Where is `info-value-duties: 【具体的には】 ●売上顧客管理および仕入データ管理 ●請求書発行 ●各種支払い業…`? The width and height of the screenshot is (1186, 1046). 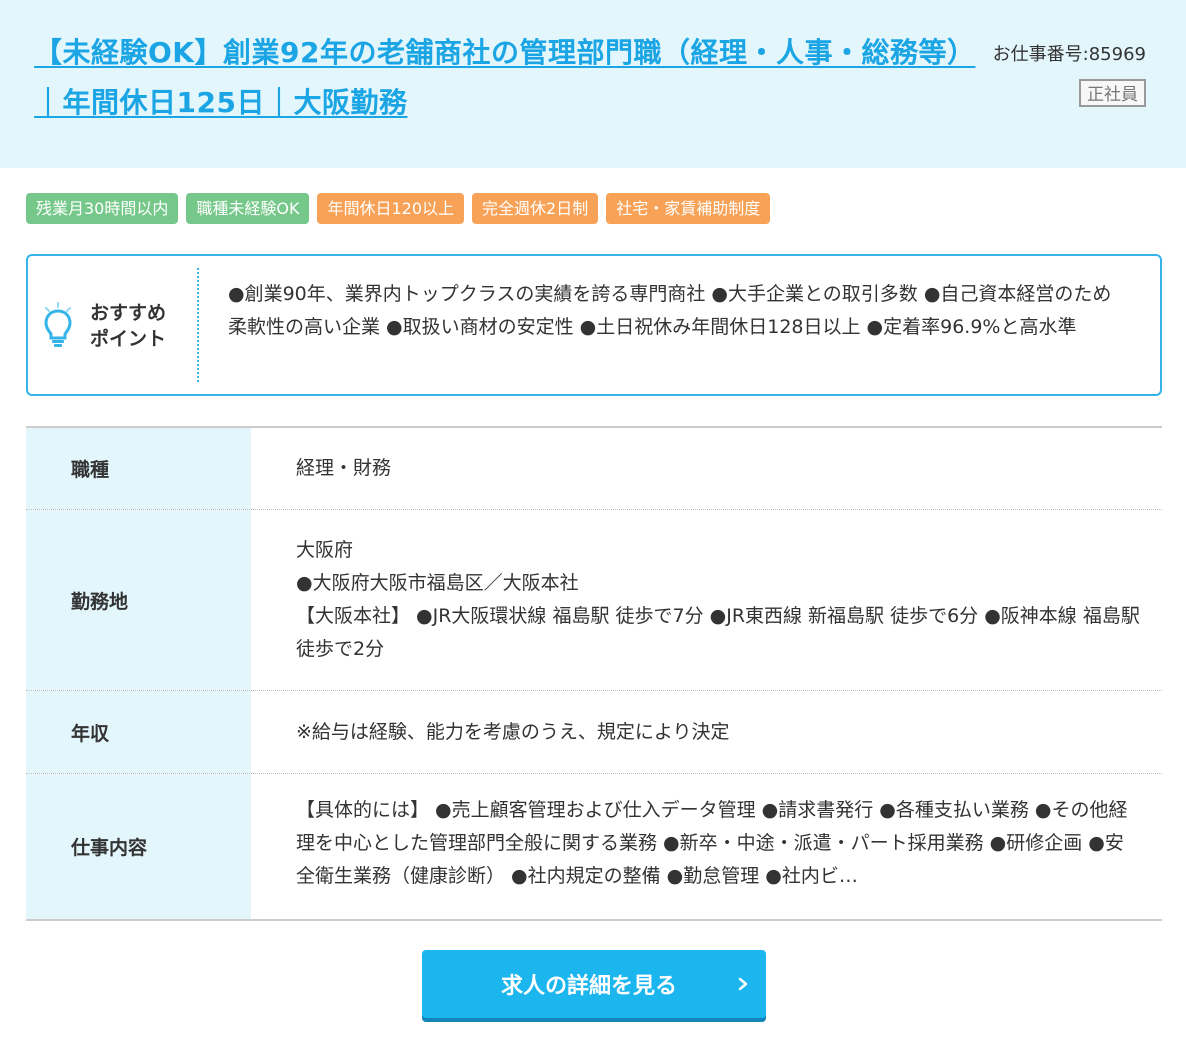 info-value-duties: 【具体的には】 ●売上顧客管理および仕入データ管理 ●請求書発行 ●各種支払い業… is located at coordinates (706, 846).